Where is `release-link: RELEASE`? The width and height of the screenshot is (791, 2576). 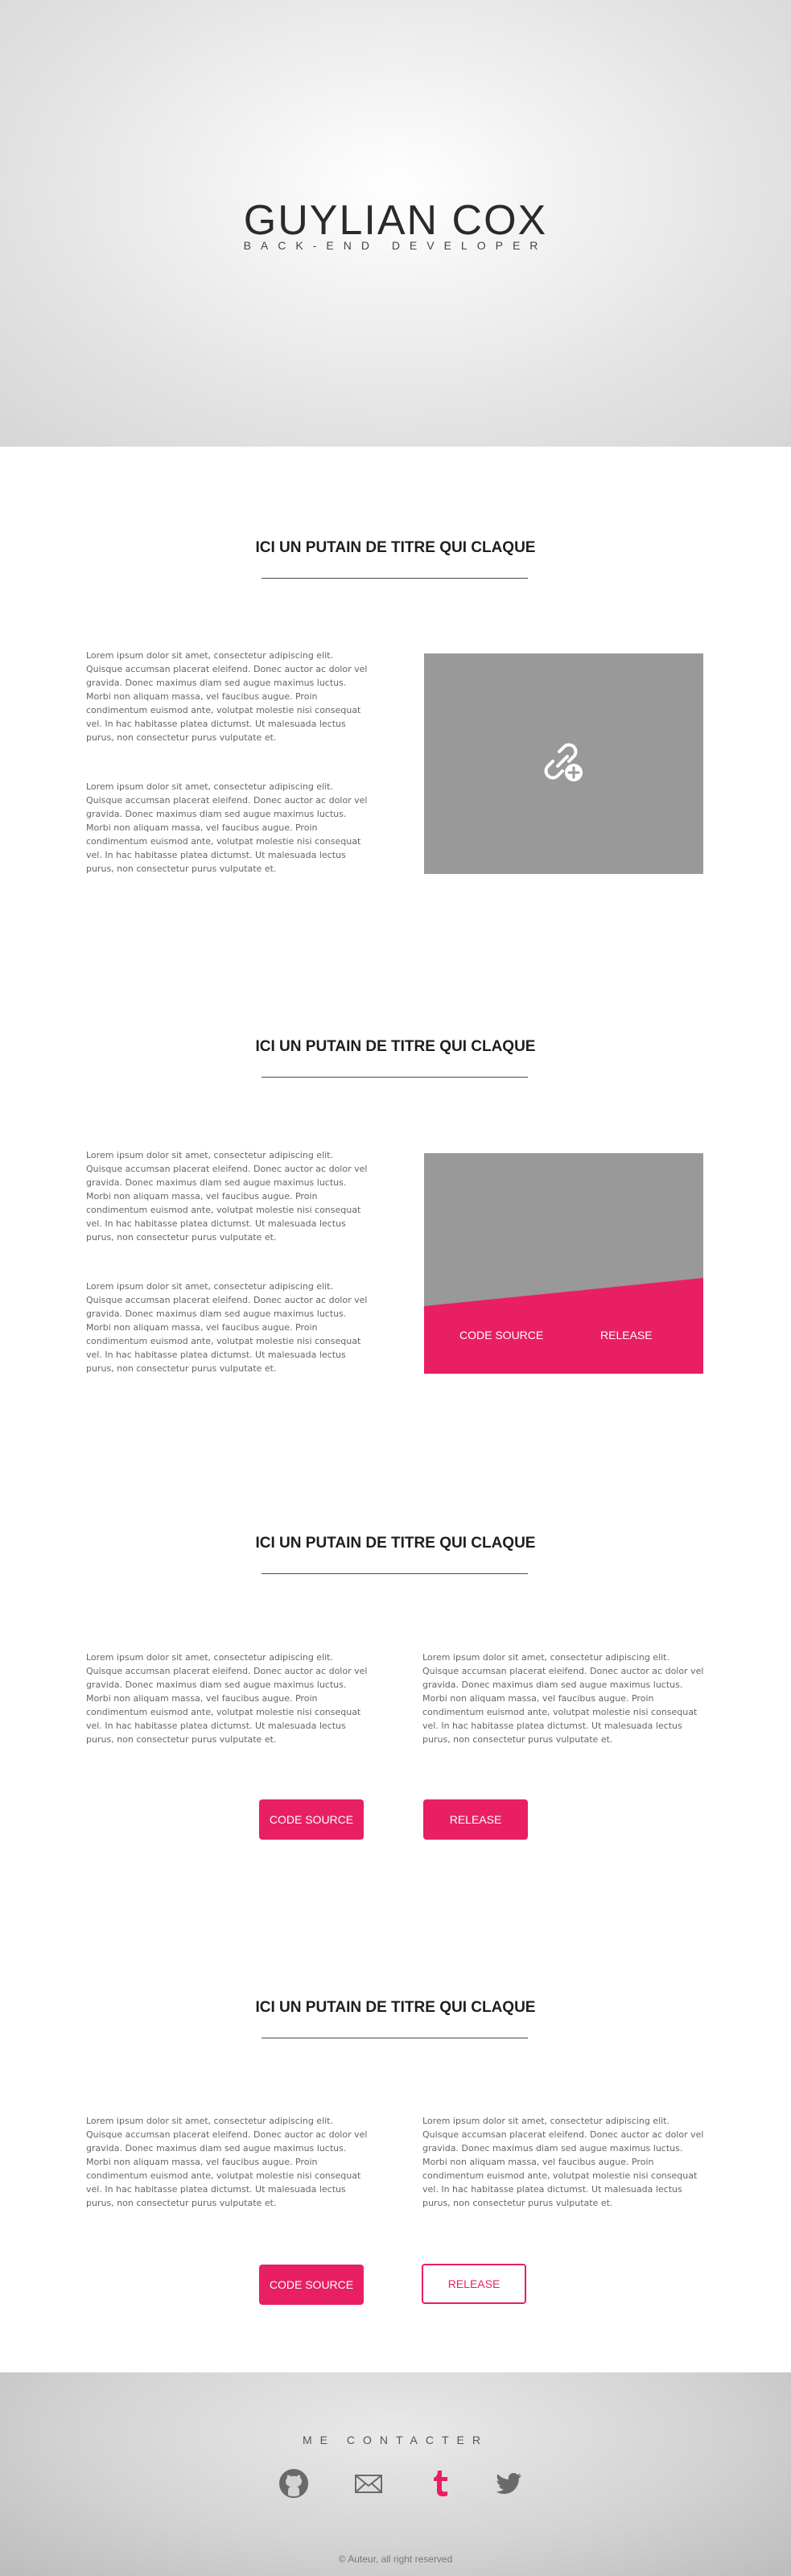
release-link: RELEASE is located at coordinates (626, 1335).